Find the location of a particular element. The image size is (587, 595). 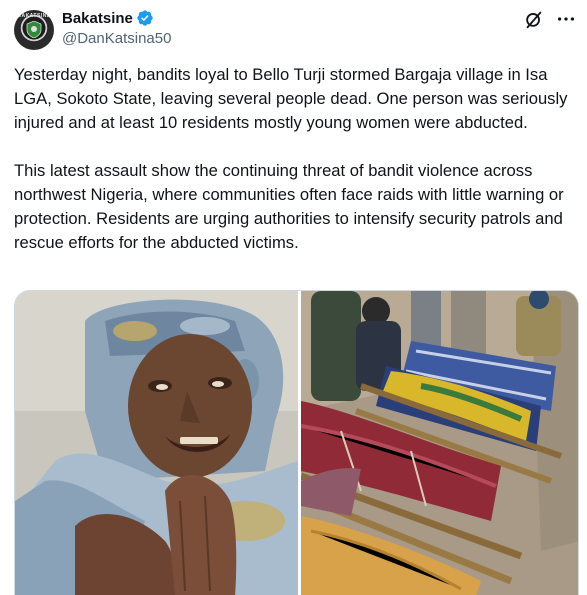

grok-icon is located at coordinates (534, 19).